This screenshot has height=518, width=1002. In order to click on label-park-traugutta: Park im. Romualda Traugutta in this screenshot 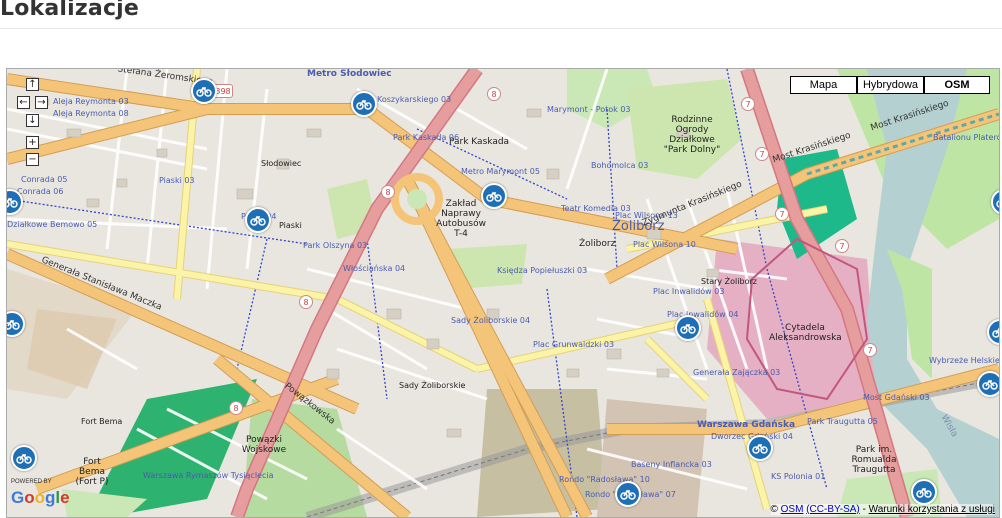, I will do `click(874, 460)`.